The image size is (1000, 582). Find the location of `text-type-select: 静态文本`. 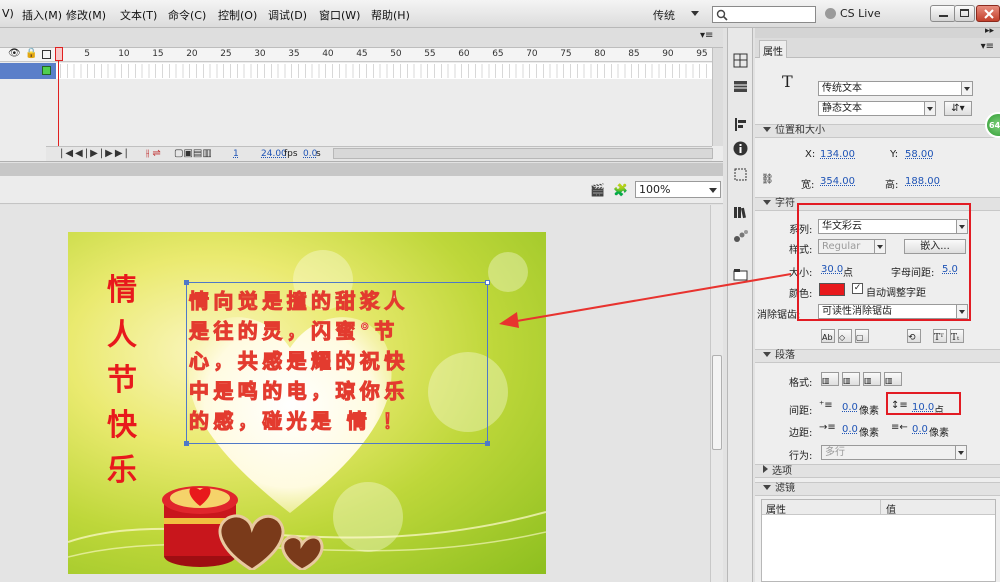

text-type-select: 静态文本 is located at coordinates (877, 108).